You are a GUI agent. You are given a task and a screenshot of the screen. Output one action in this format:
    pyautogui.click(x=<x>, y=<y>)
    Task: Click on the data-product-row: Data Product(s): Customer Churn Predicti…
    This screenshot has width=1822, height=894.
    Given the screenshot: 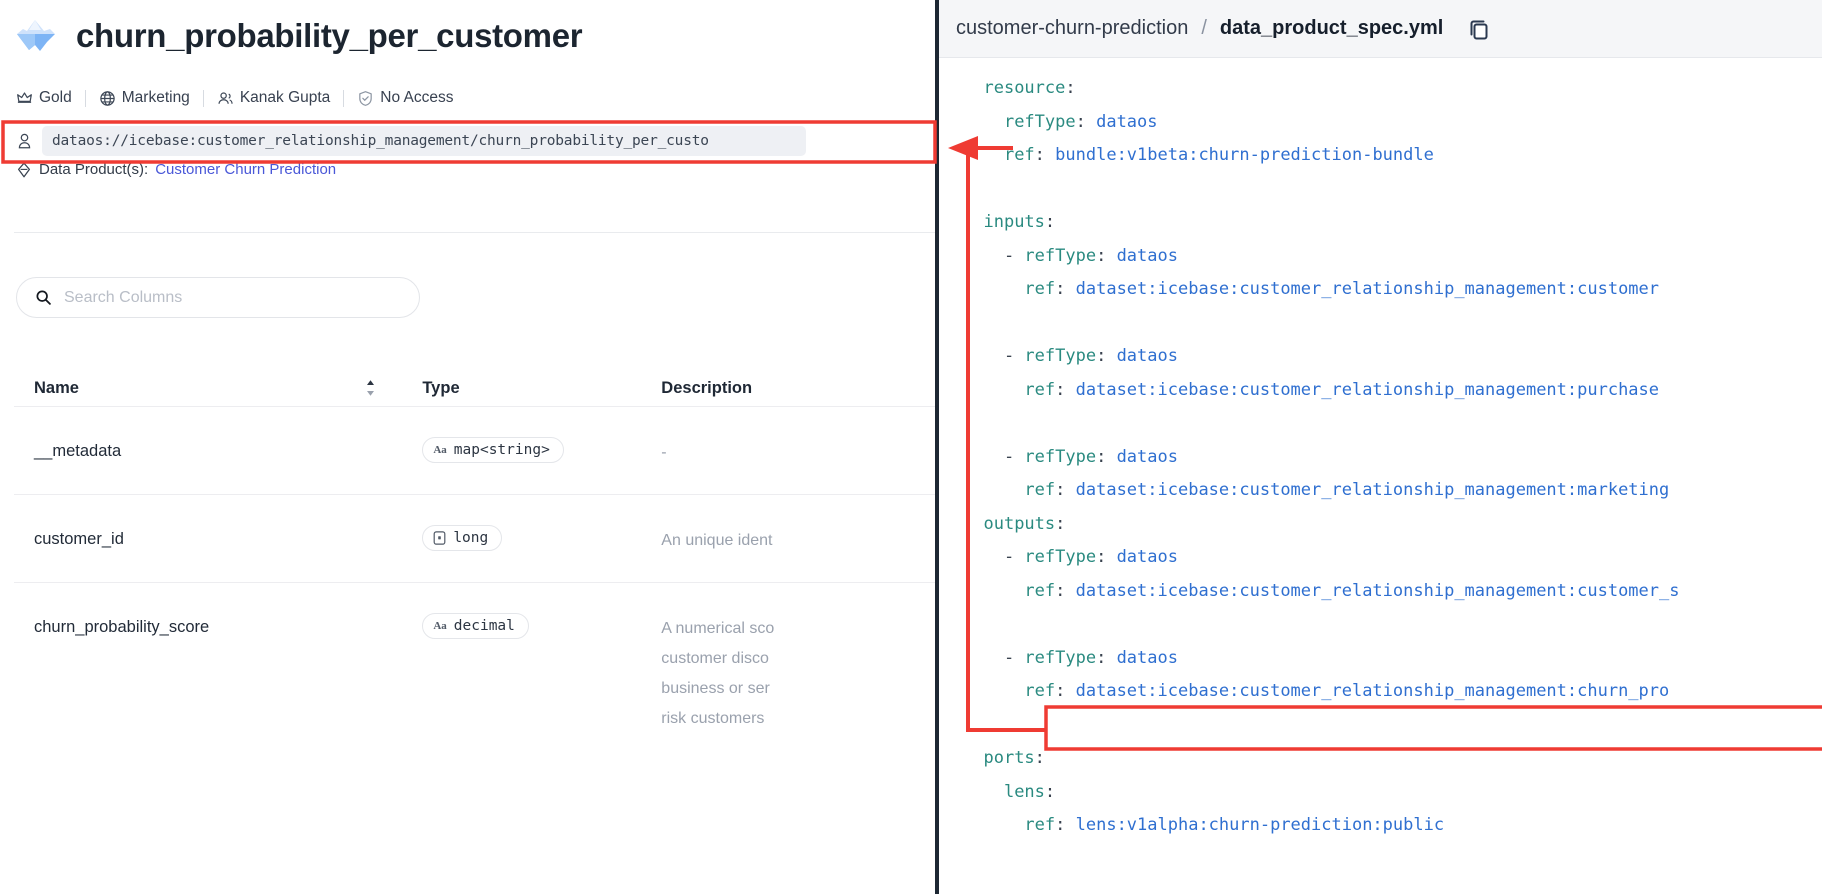 What is the action you would take?
    pyautogui.click(x=176, y=169)
    